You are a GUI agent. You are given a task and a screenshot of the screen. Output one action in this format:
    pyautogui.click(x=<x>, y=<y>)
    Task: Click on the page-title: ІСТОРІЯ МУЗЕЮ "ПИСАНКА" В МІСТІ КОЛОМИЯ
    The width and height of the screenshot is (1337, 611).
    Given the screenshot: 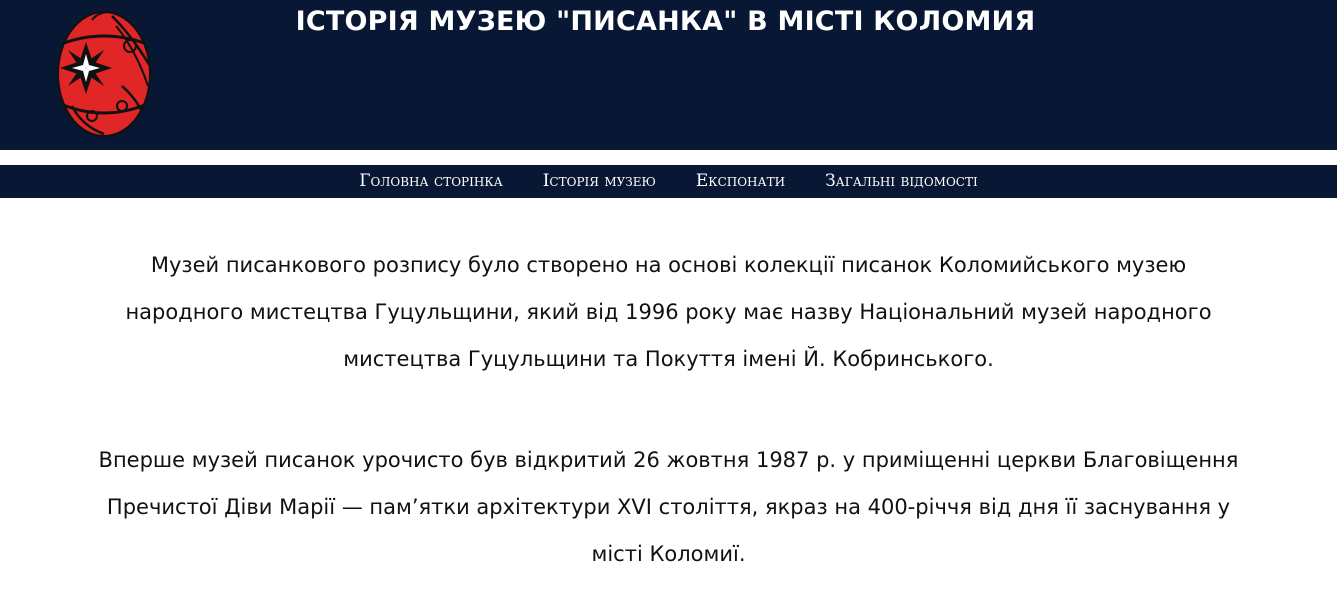 What is the action you would take?
    pyautogui.click(x=668, y=22)
    